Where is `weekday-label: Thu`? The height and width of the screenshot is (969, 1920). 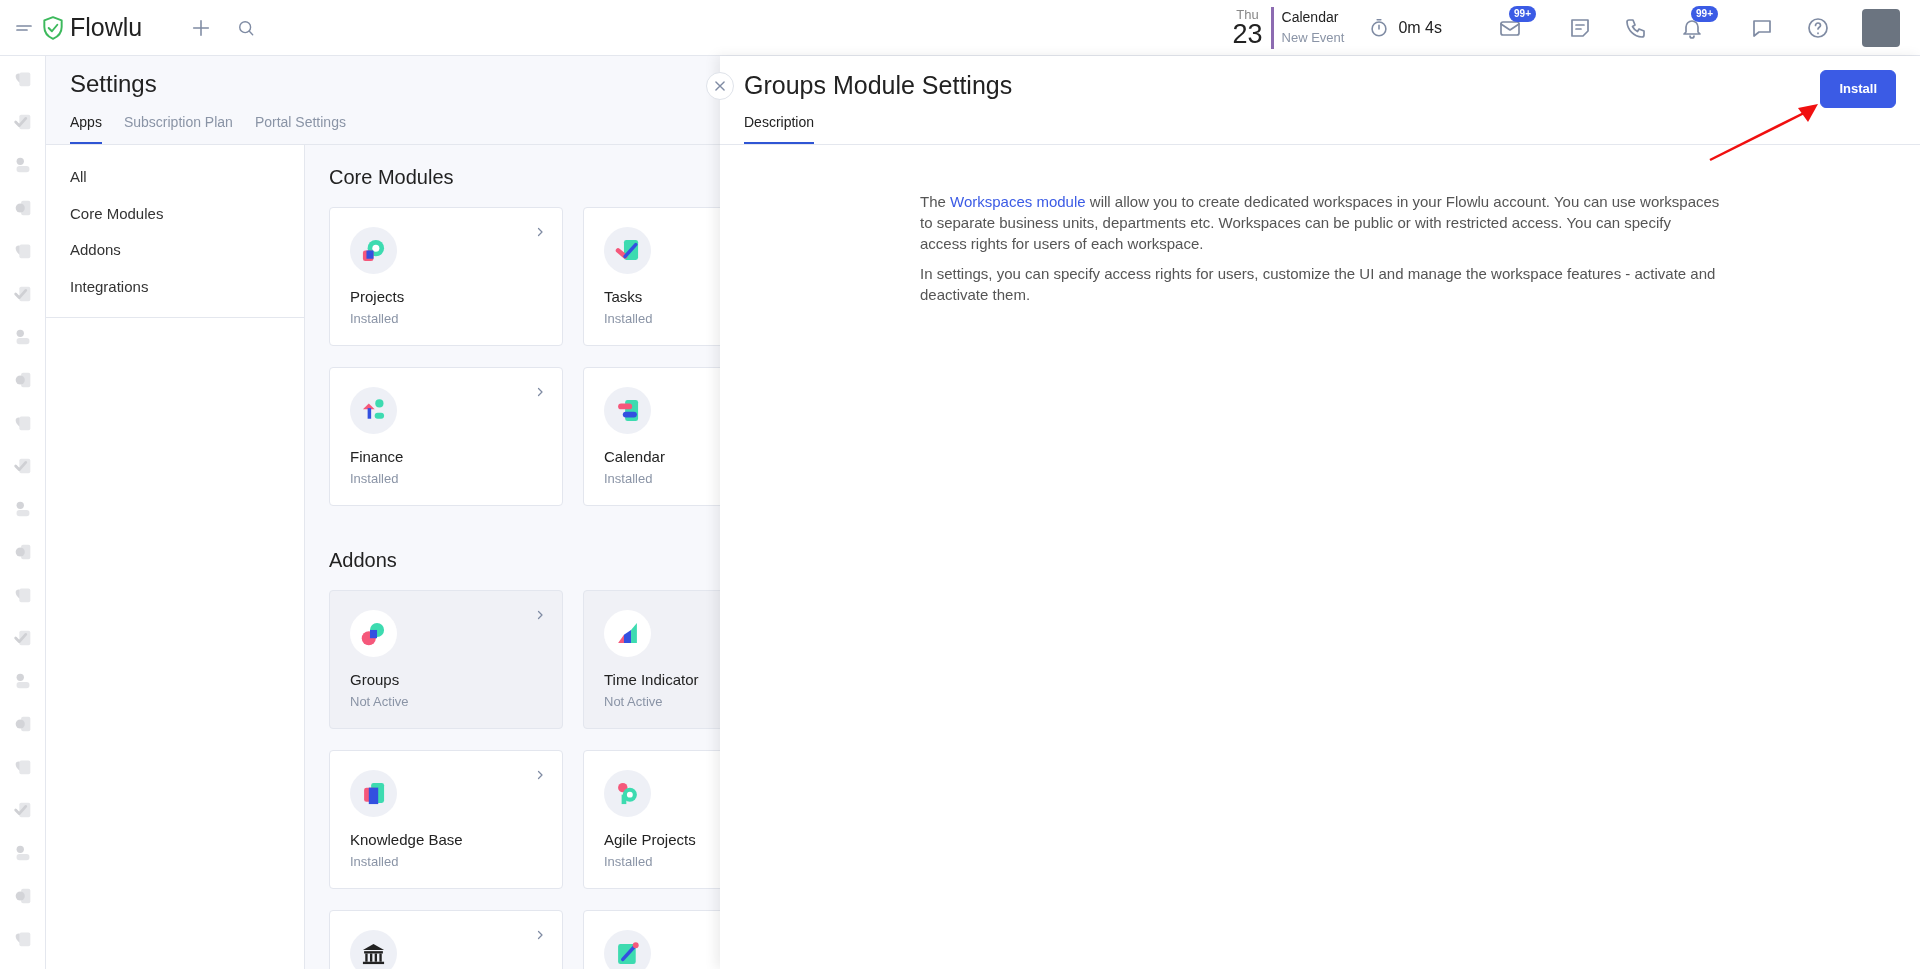 weekday-label: Thu is located at coordinates (1247, 14).